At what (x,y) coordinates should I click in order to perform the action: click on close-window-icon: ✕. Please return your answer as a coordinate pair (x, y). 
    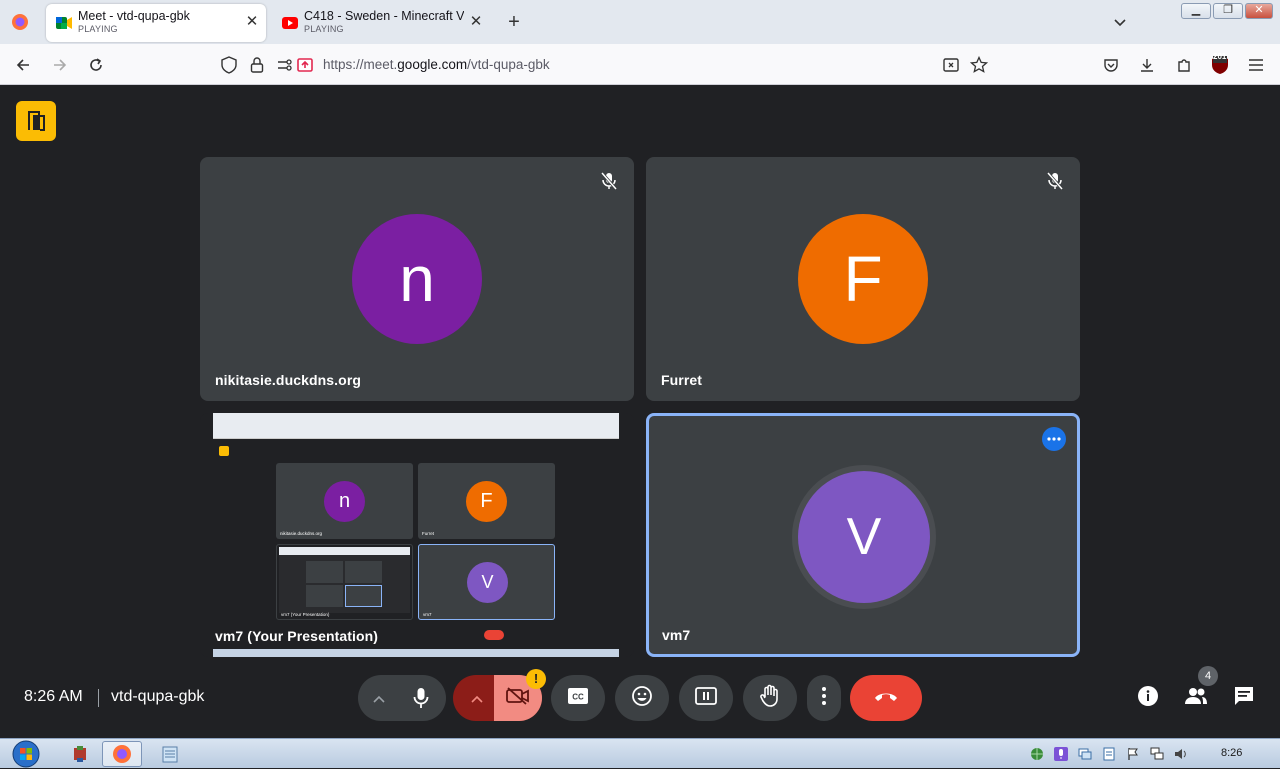
    Looking at the image, I should click on (1259, 11).